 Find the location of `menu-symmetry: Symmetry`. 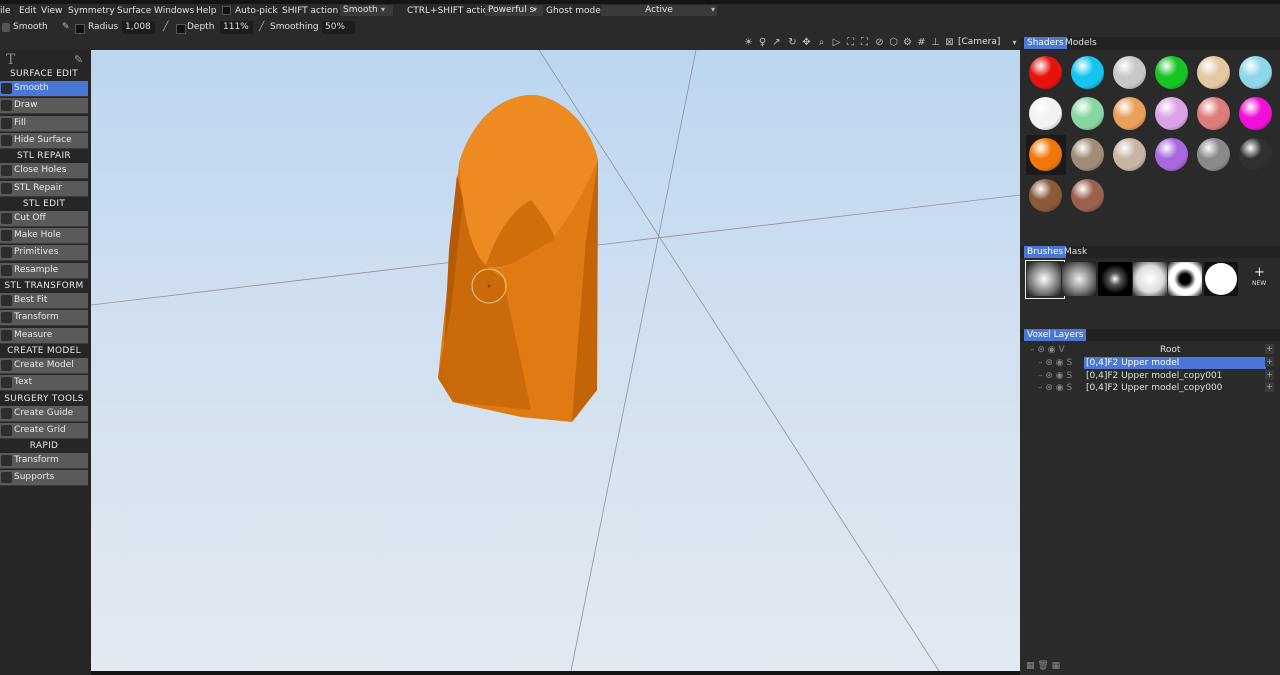

menu-symmetry: Symmetry is located at coordinates (91, 11).